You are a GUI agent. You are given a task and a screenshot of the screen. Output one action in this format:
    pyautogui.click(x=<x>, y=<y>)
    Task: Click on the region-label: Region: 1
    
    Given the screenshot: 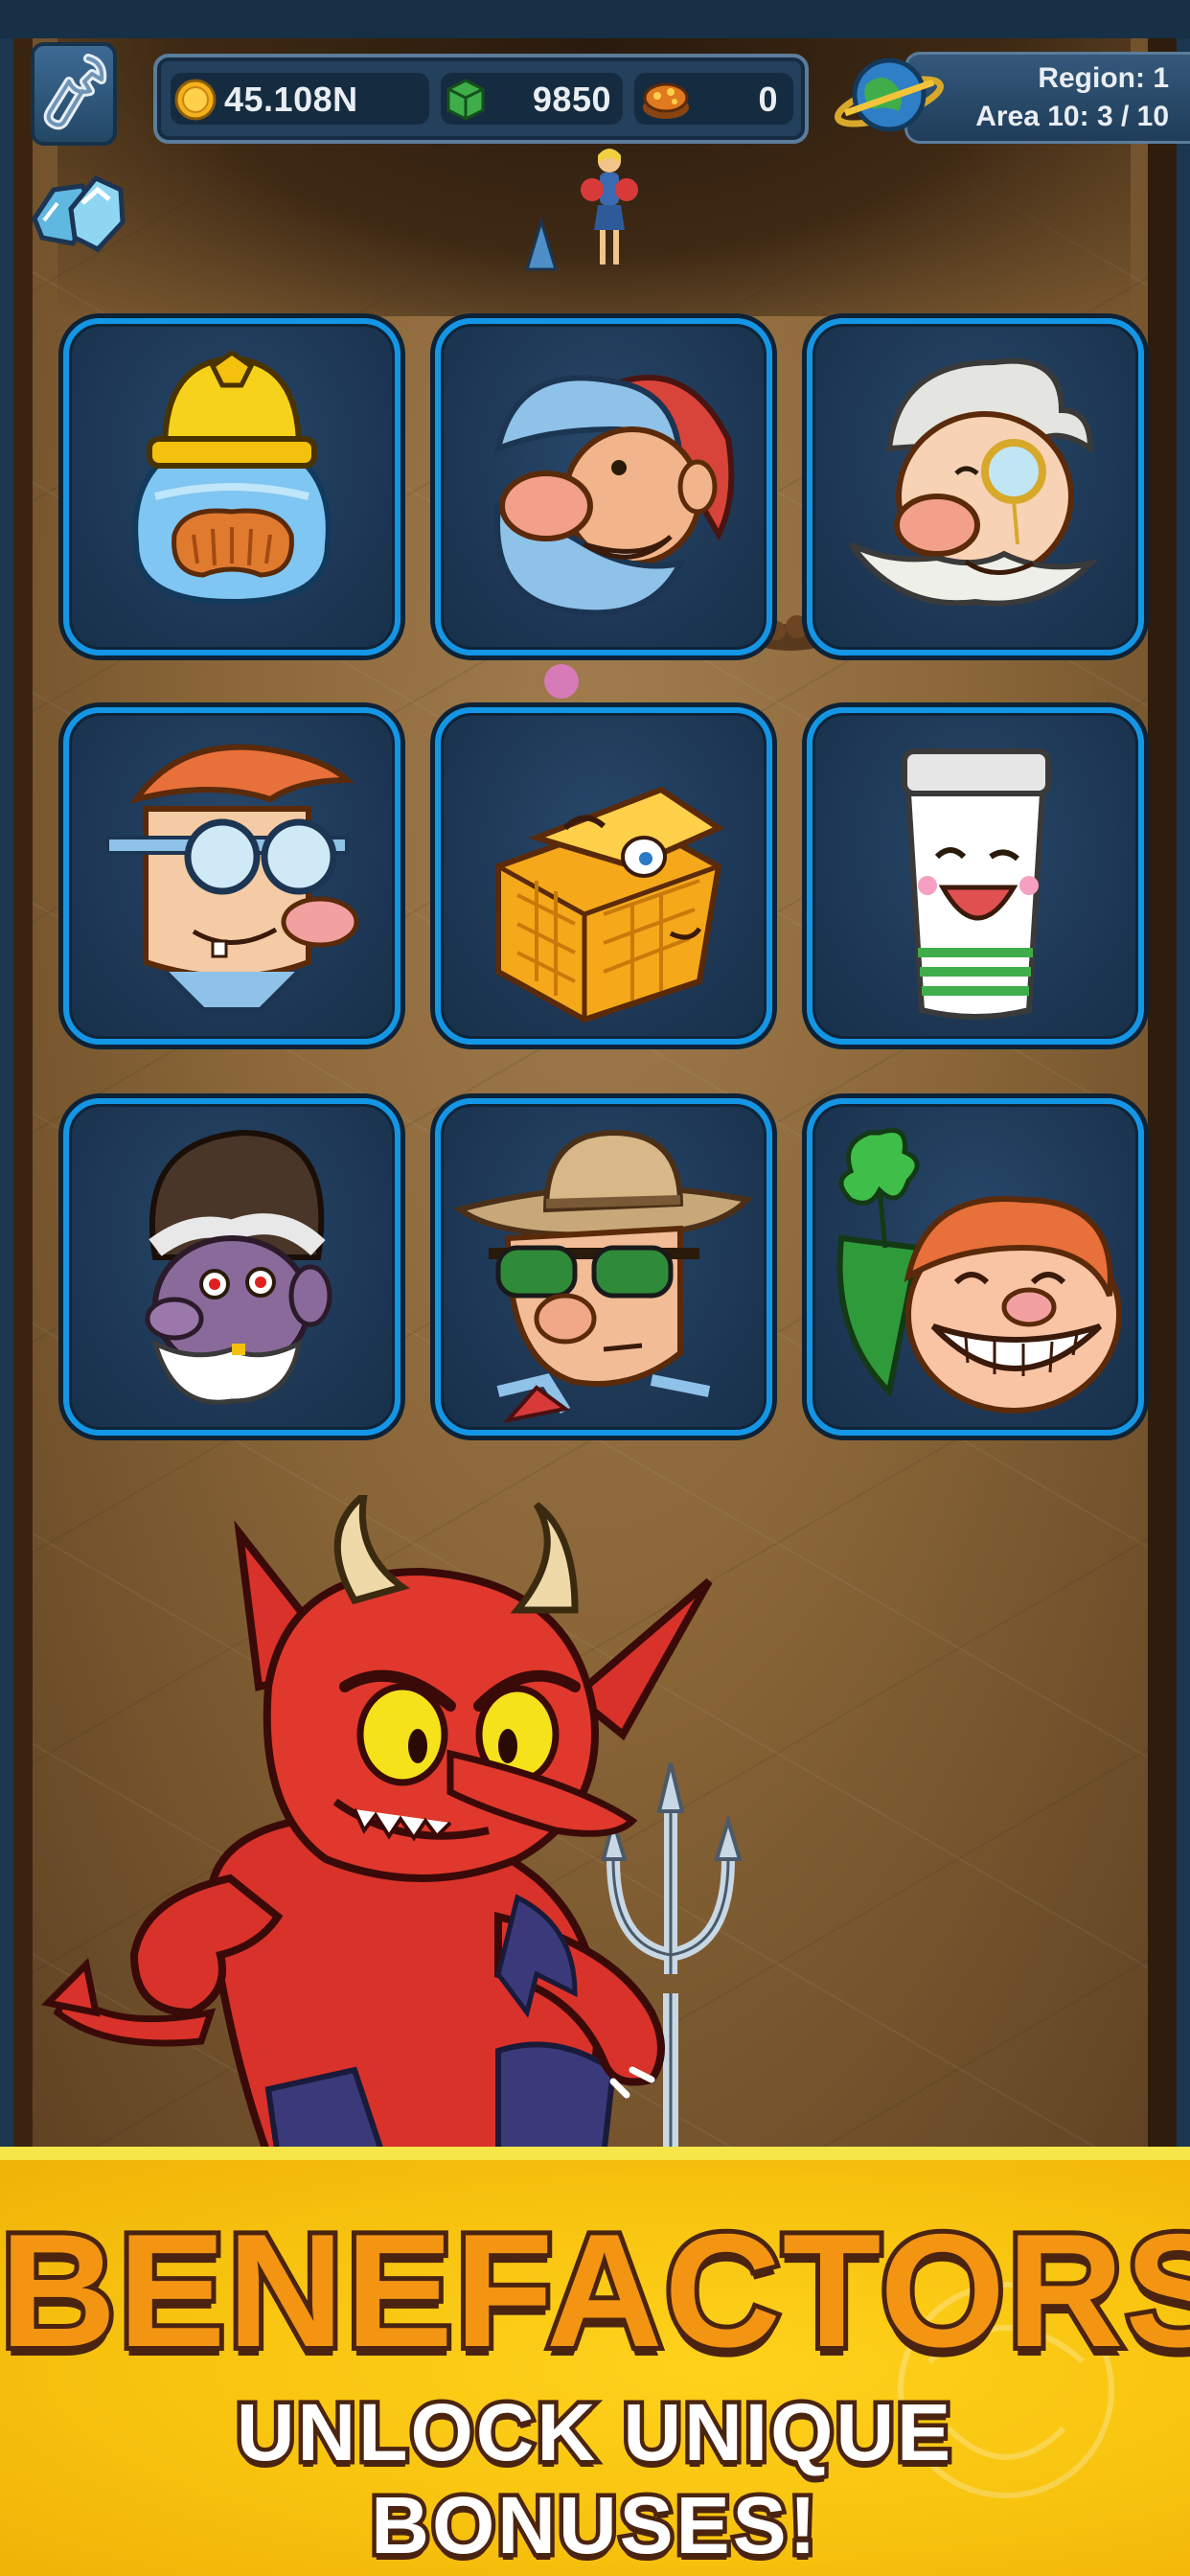 What is the action you would take?
    pyautogui.click(x=1103, y=78)
    